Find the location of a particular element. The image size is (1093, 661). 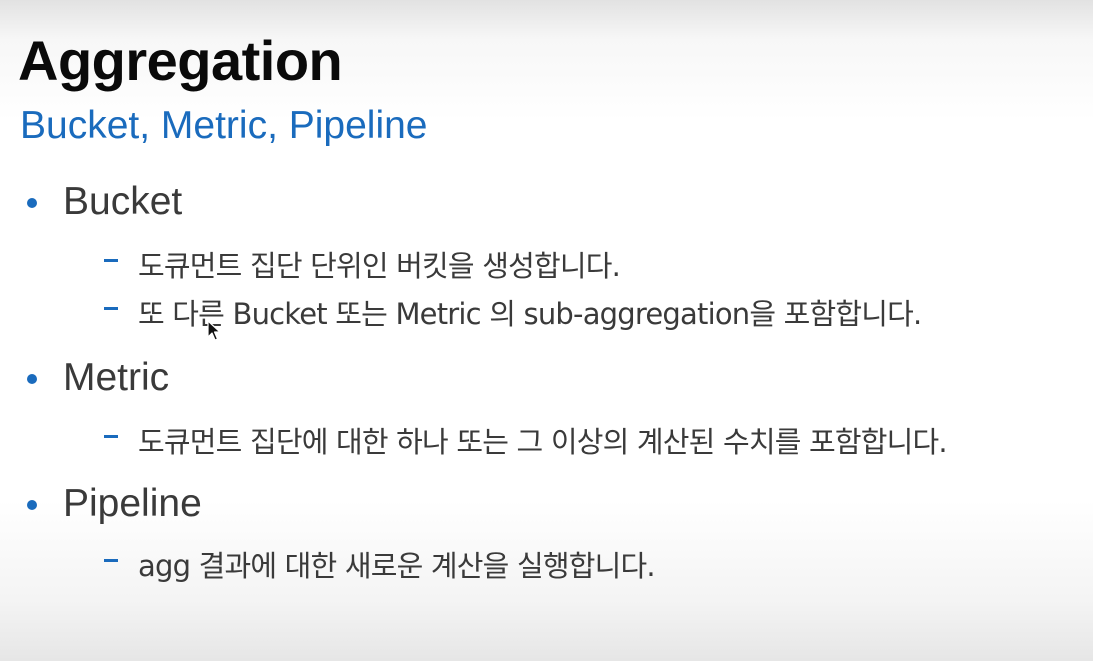

mouse-pointer-icon is located at coordinates (214, 330).